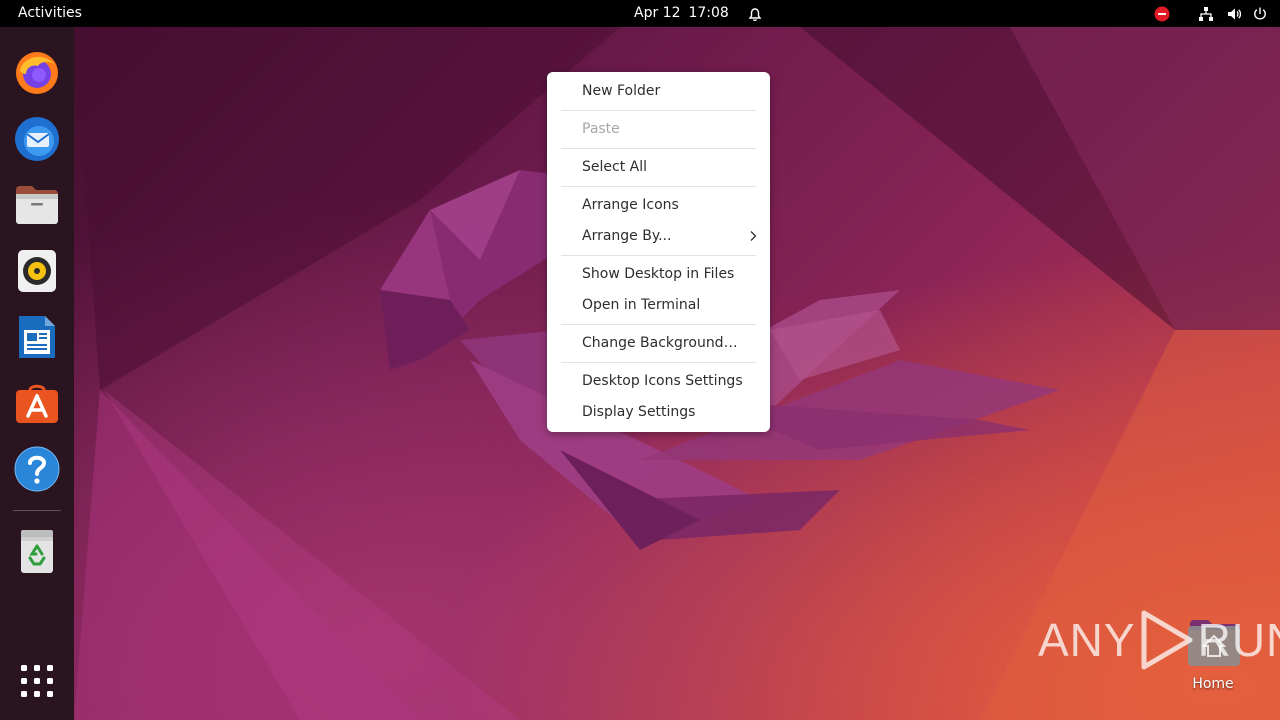 This screenshot has height=720, width=1280. What do you see at coordinates (1167, 640) in the screenshot?
I see `play-logo-icon` at bounding box center [1167, 640].